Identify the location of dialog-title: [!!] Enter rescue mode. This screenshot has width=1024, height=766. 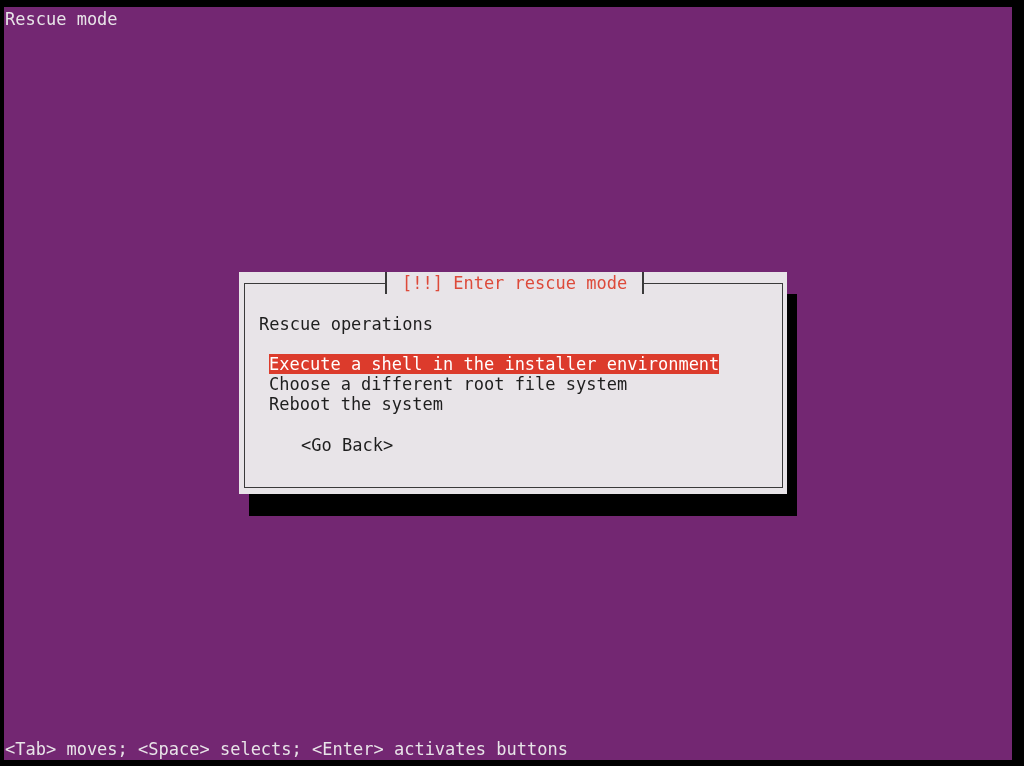
(515, 283).